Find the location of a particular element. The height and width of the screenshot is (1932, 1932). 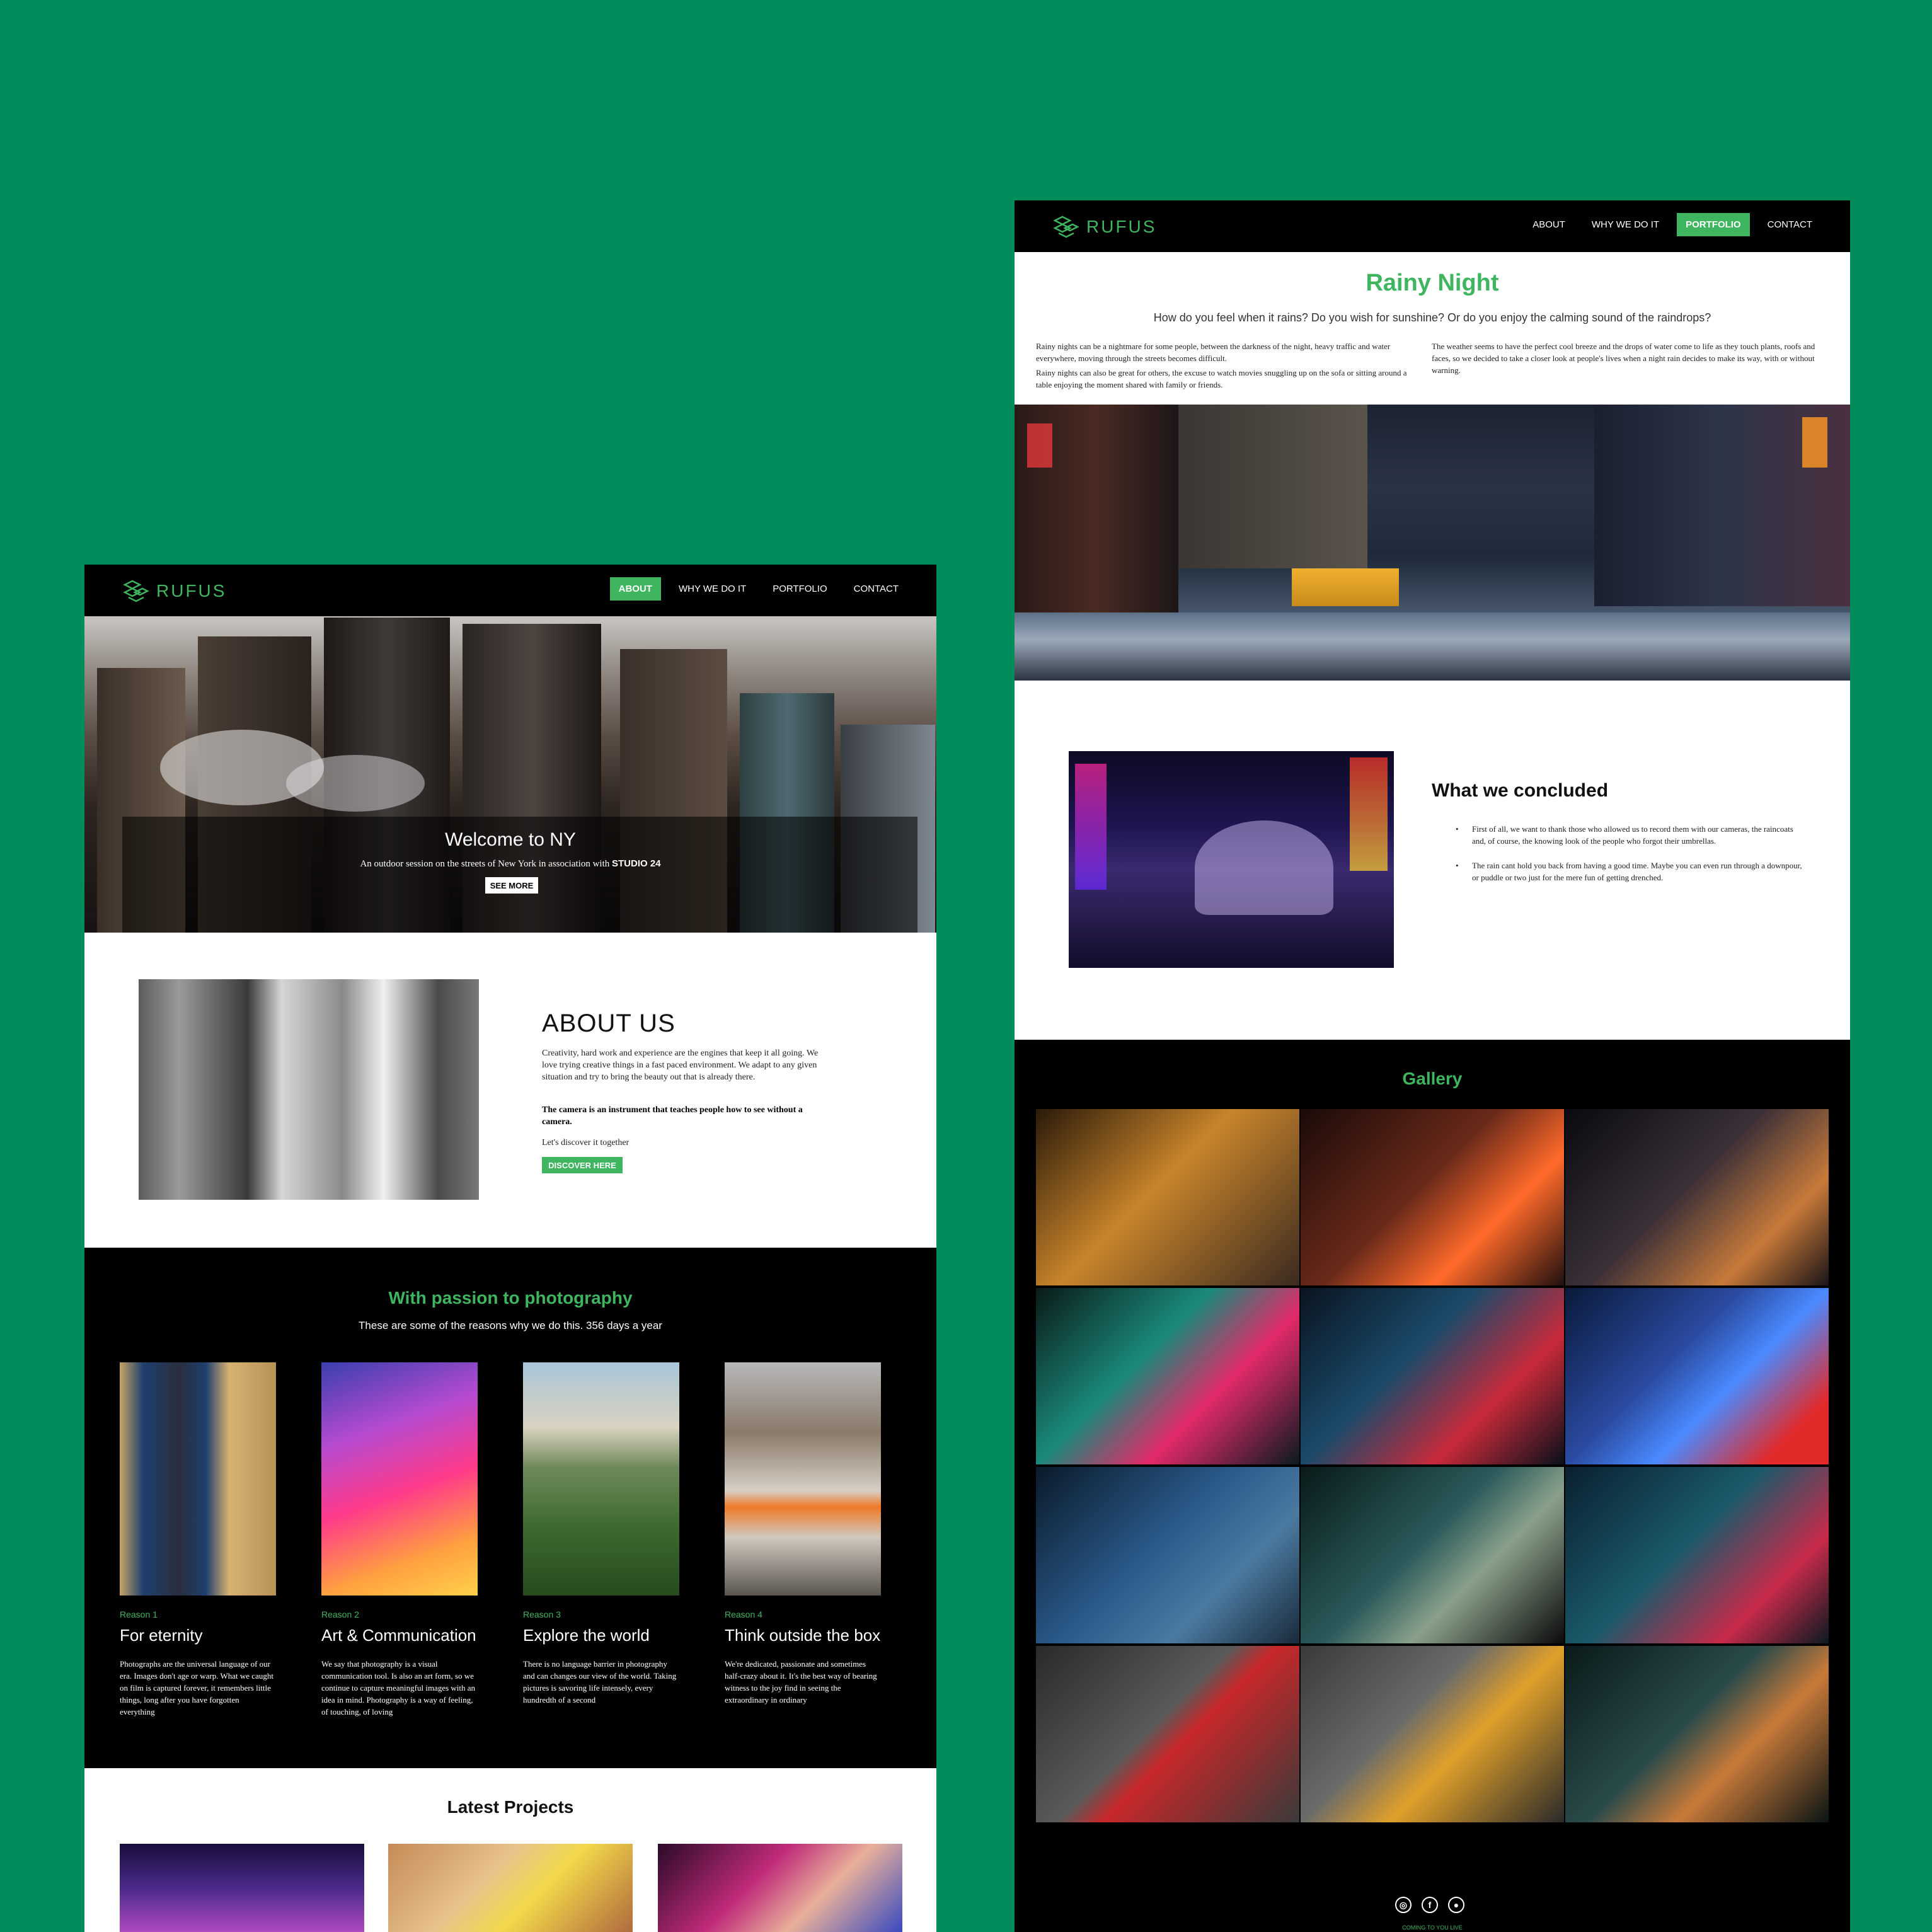

reason-number: Reason 4 is located at coordinates (743, 1614).